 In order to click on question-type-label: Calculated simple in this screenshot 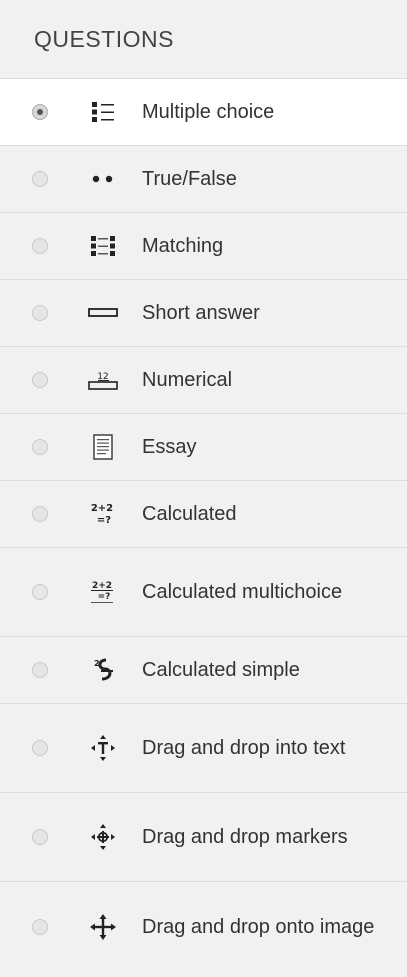, I will do `click(221, 670)`.